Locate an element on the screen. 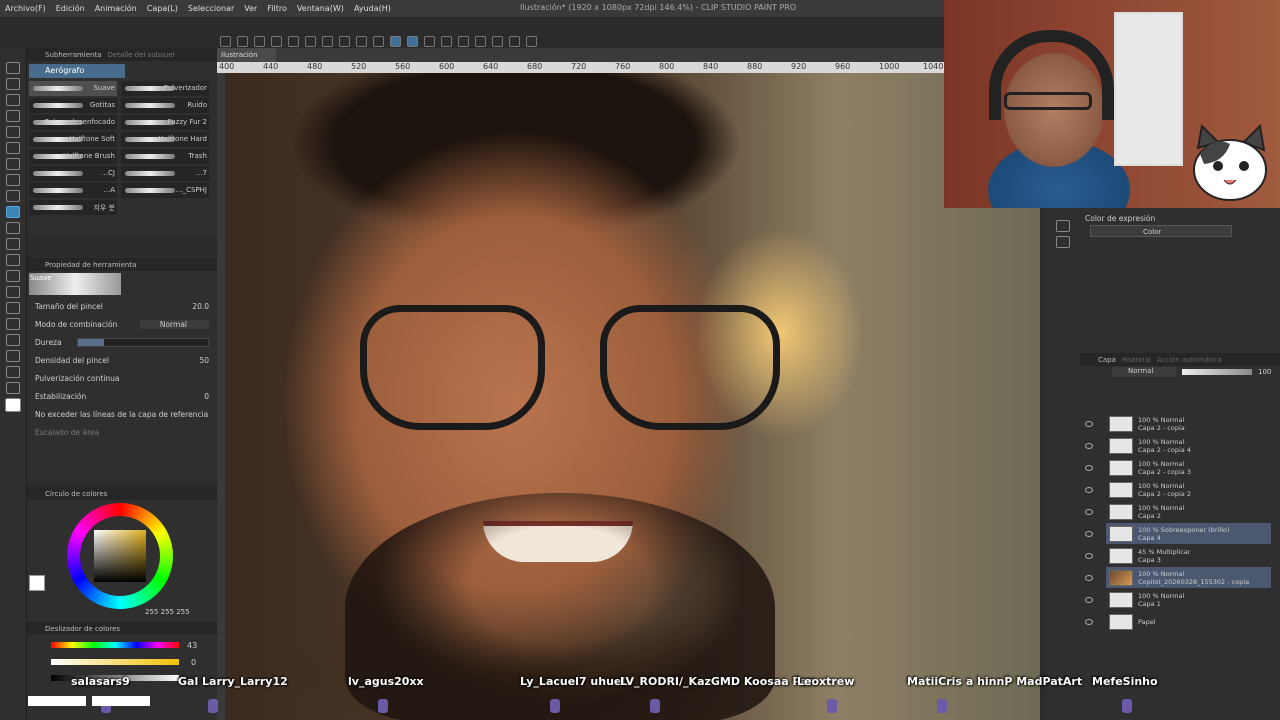 Image resolution: width=1280 pixels, height=720 pixels. layer-row: 100 % Sobreexponer (brillo) Capa 4 is located at coordinates (1188, 533).